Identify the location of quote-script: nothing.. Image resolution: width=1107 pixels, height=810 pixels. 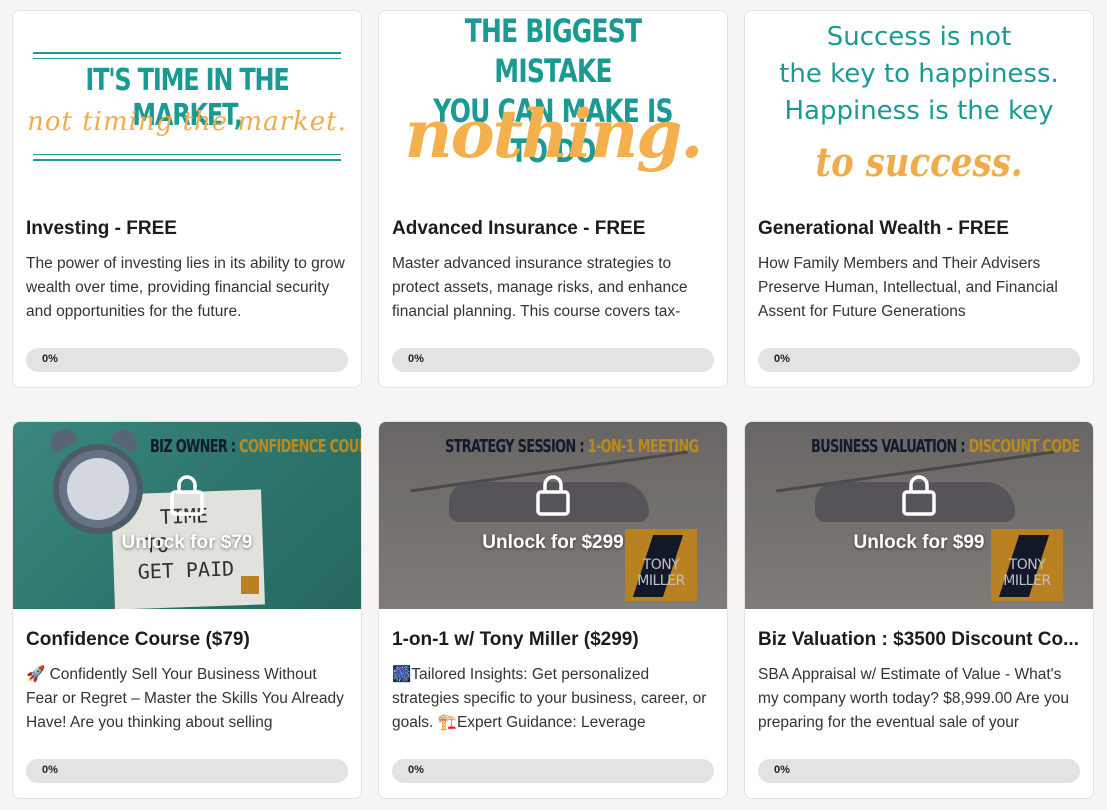
(554, 134).